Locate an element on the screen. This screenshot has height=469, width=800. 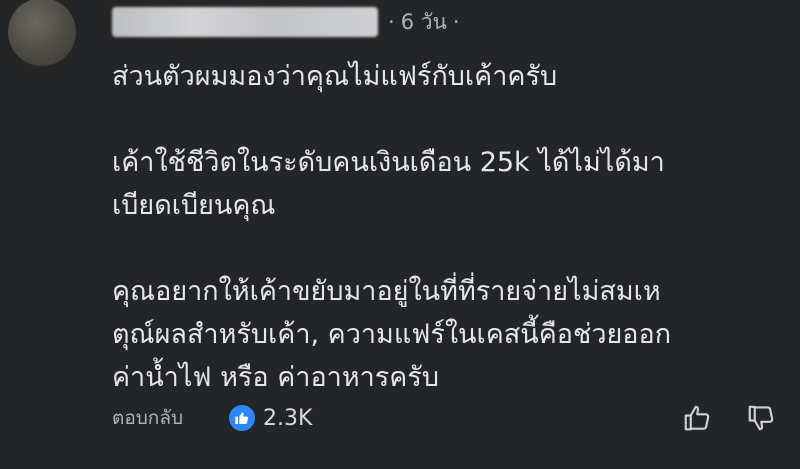
reply-button: ตอบกลับ is located at coordinates (147, 418).